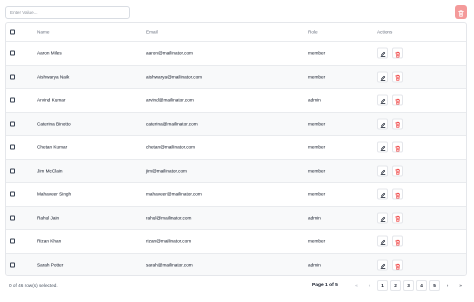 Image resolution: width=474 pixels, height=302 pixels. Describe the element at coordinates (170, 100) in the screenshot. I see `user-email: arvind@mailinator.com` at that location.